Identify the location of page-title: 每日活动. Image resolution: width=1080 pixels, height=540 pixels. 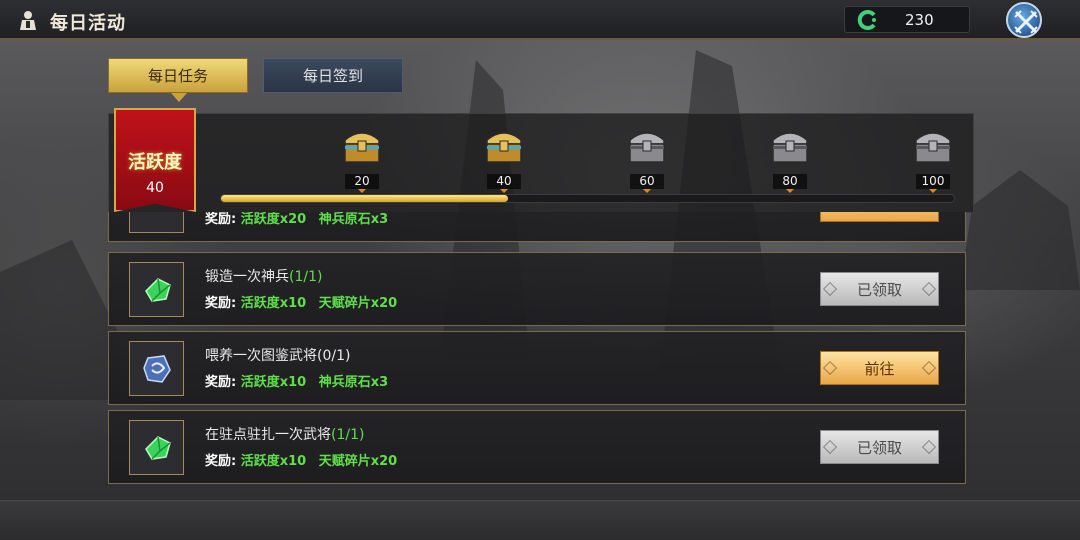
(88, 23).